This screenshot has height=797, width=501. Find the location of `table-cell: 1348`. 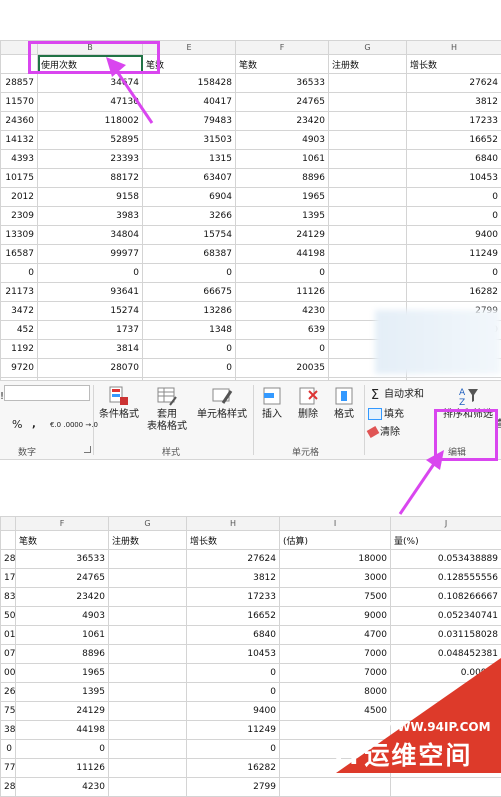

table-cell: 1348 is located at coordinates (189, 330).